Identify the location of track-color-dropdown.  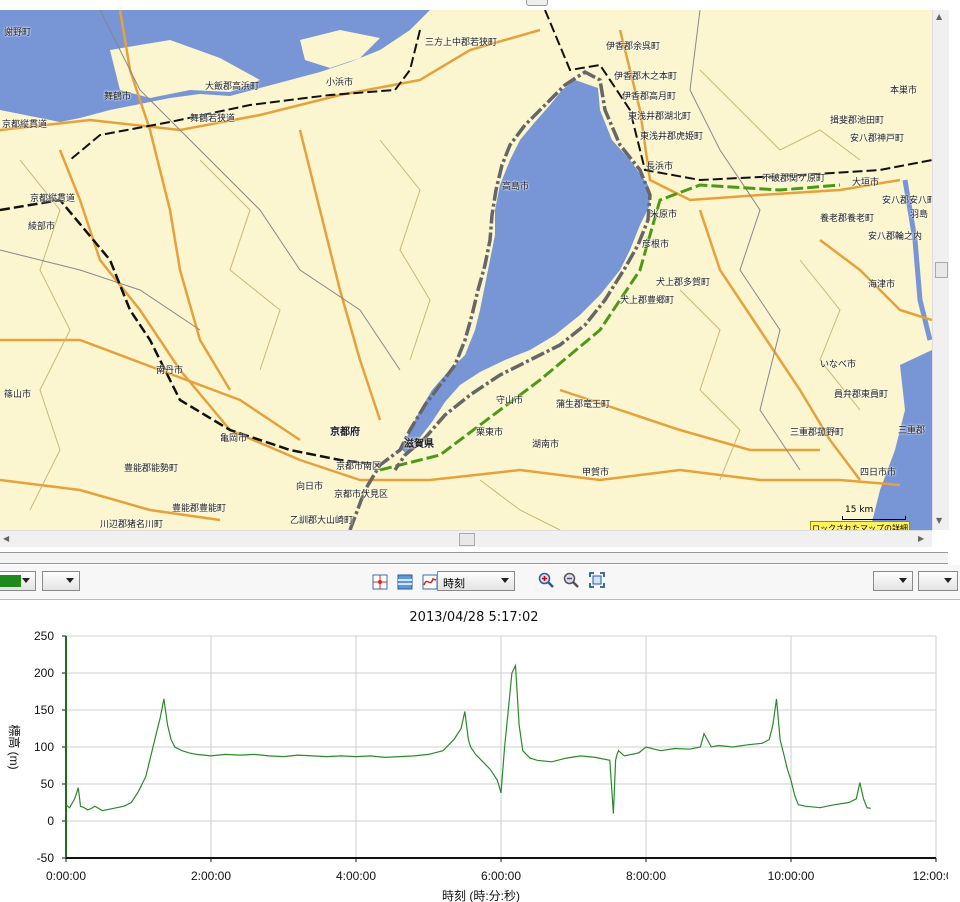
(18, 581).